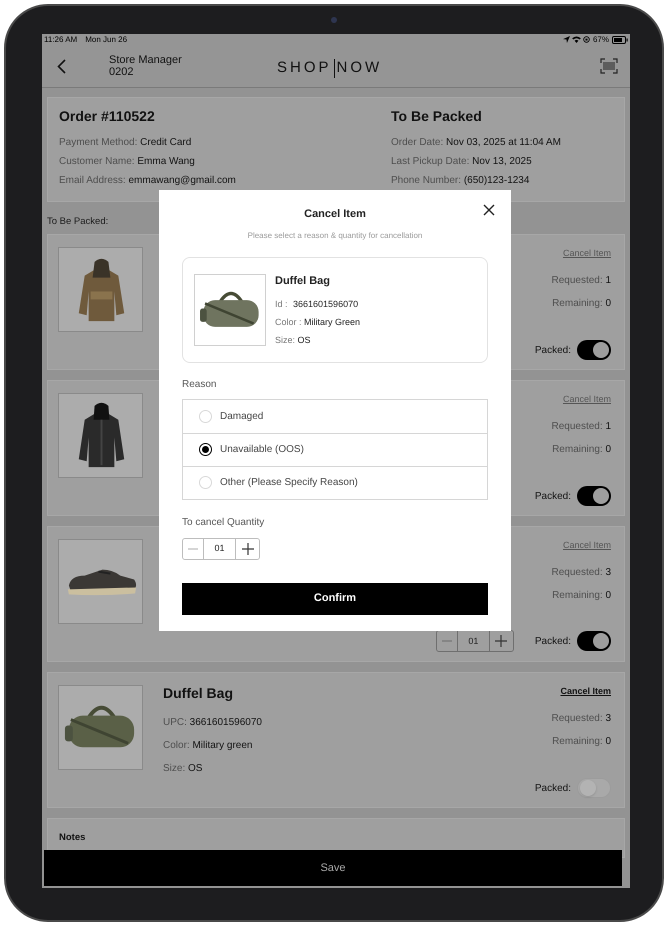 The width and height of the screenshot is (668, 928). I want to click on item-detail: UPC: 3661601596070, so click(213, 723).